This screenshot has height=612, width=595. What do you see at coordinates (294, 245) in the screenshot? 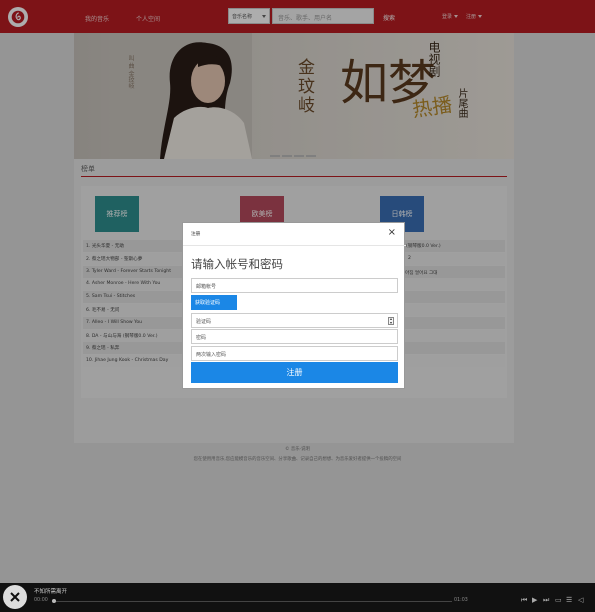
I see `modal-divider` at bounding box center [294, 245].